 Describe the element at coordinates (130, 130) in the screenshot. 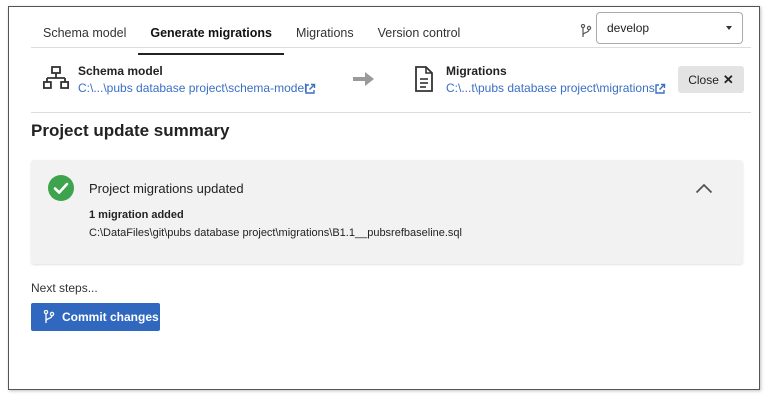

I see `page-title: Project update summary` at that location.